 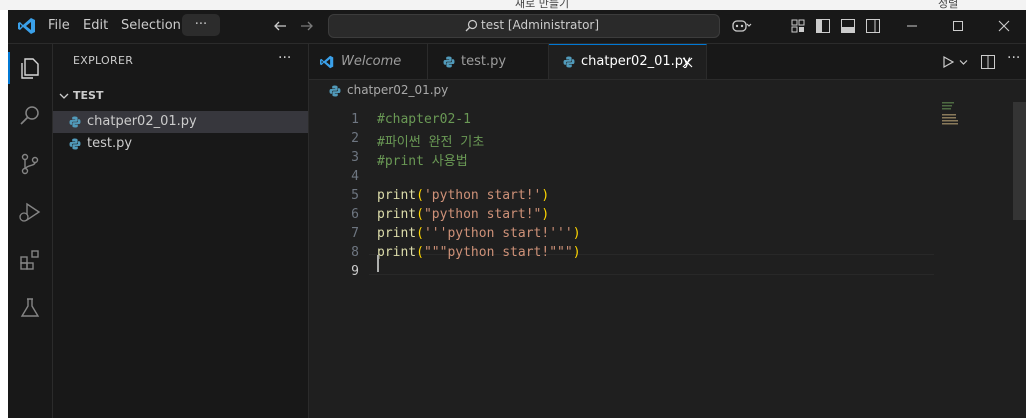 I want to click on file-item-test: test.py, so click(x=180, y=144).